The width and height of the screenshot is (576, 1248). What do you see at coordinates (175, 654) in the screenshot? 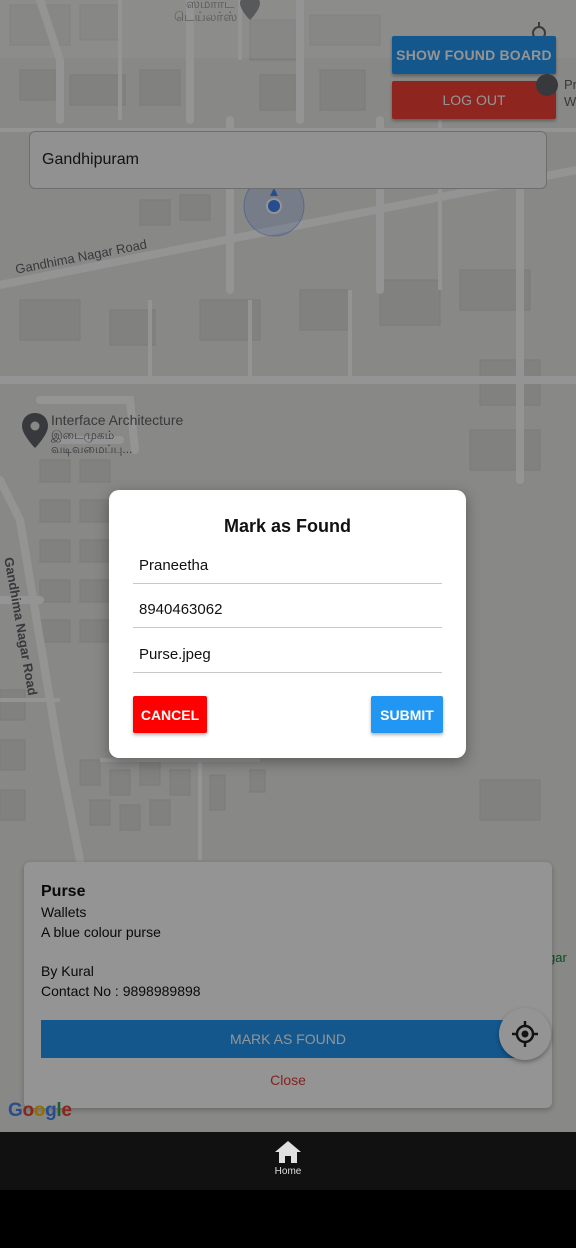
I see `image-file-value: Purse.jpeg` at bounding box center [175, 654].